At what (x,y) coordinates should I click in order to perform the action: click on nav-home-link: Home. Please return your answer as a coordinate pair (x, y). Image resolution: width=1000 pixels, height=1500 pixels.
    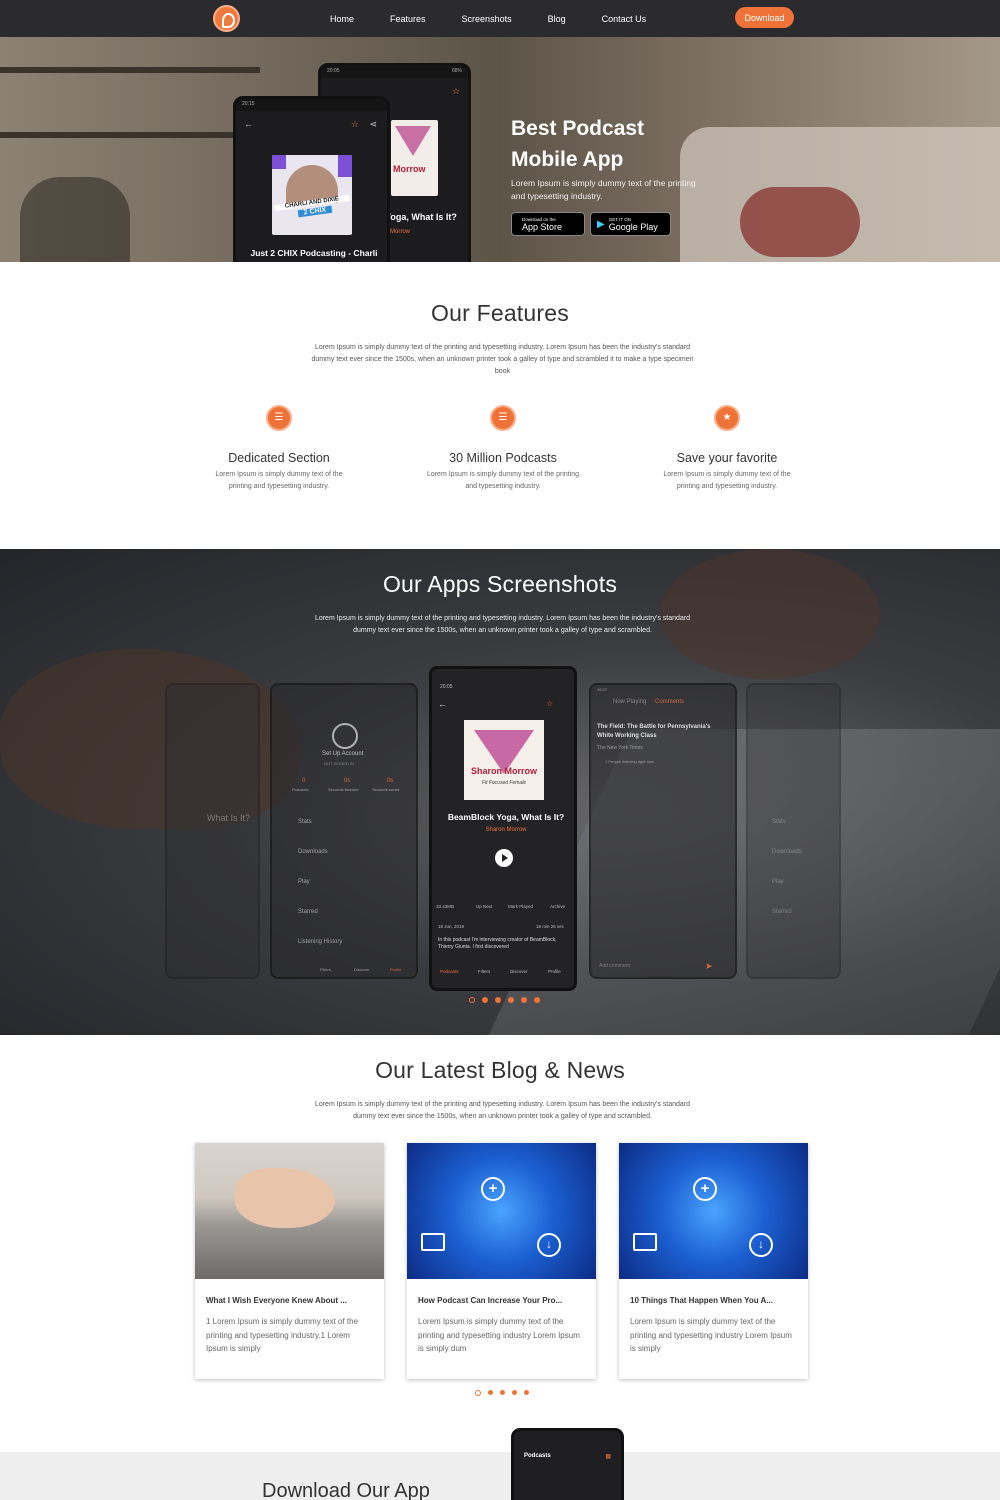
    Looking at the image, I should click on (342, 19).